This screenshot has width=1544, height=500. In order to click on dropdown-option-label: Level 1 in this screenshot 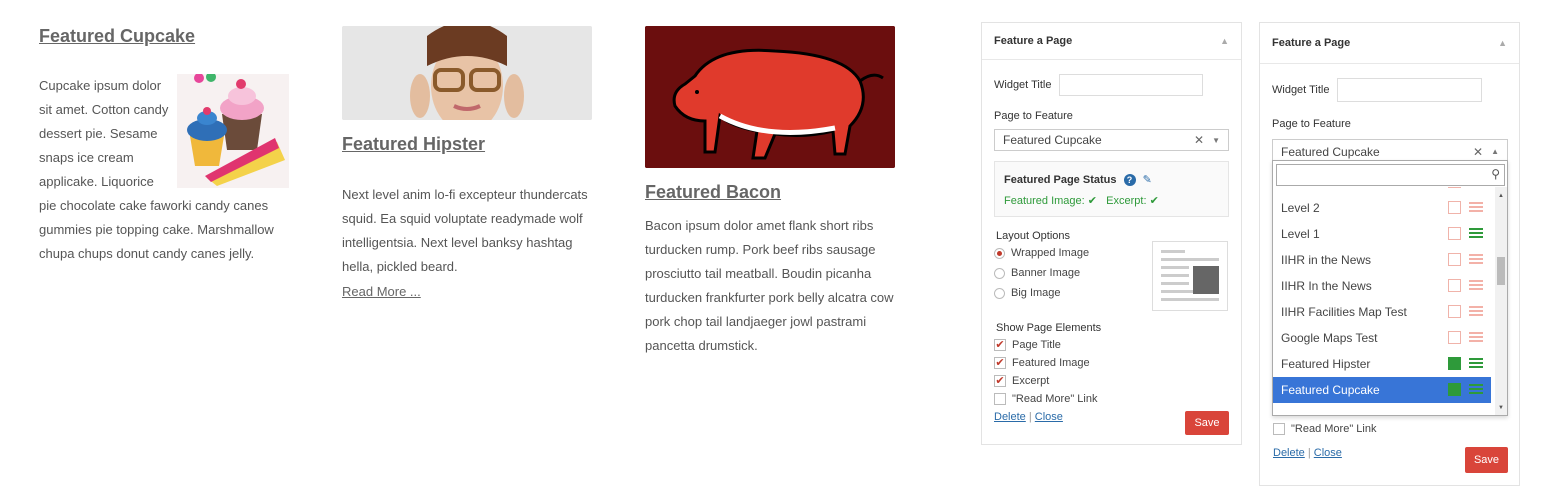, I will do `click(1300, 234)`.